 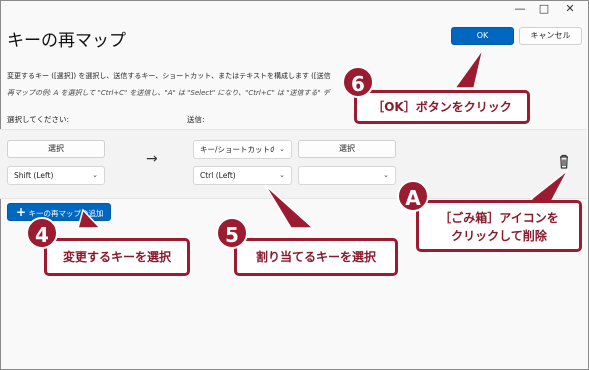 I want to click on step-a-badge: A, so click(x=413, y=196).